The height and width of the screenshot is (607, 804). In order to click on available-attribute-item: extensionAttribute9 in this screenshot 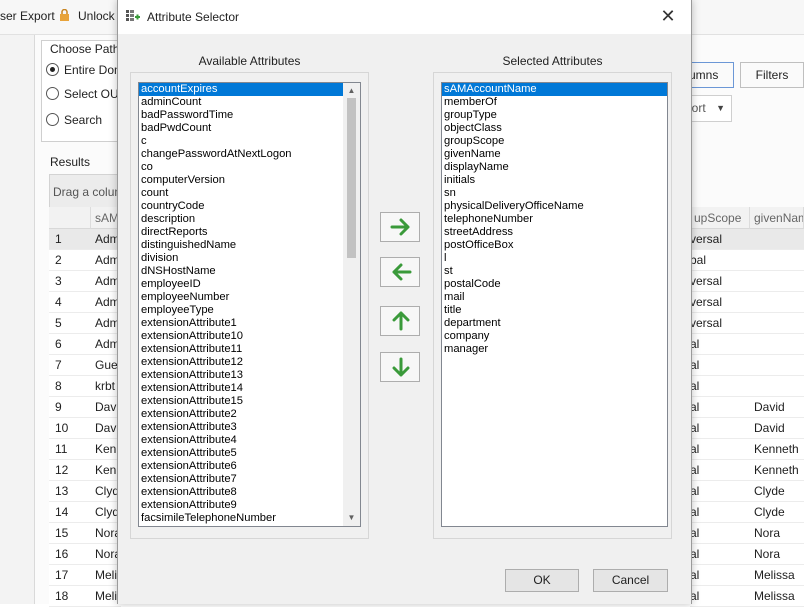, I will do `click(249, 505)`.